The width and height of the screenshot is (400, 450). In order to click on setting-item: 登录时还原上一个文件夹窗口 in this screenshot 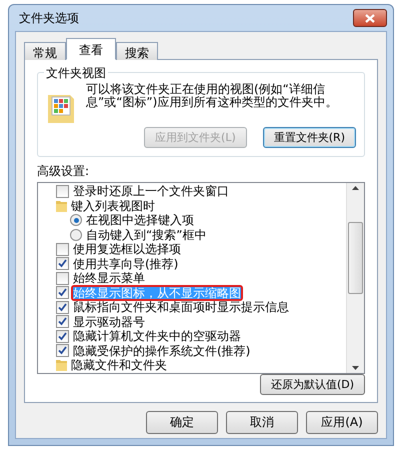, I will do `click(151, 191)`.